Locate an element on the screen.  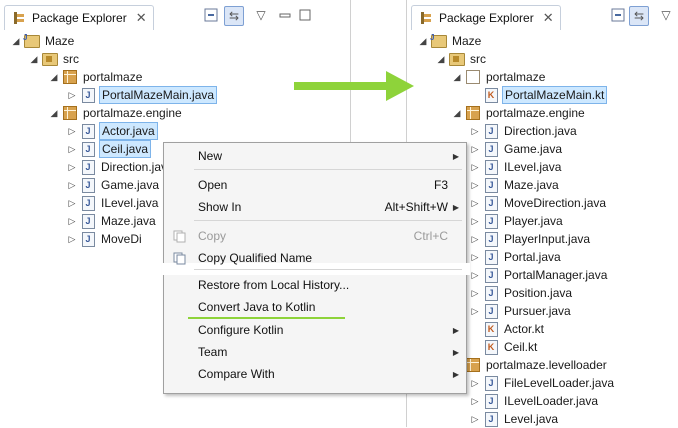
tree-item: ▷ J Position.java is located at coordinates (521, 293).